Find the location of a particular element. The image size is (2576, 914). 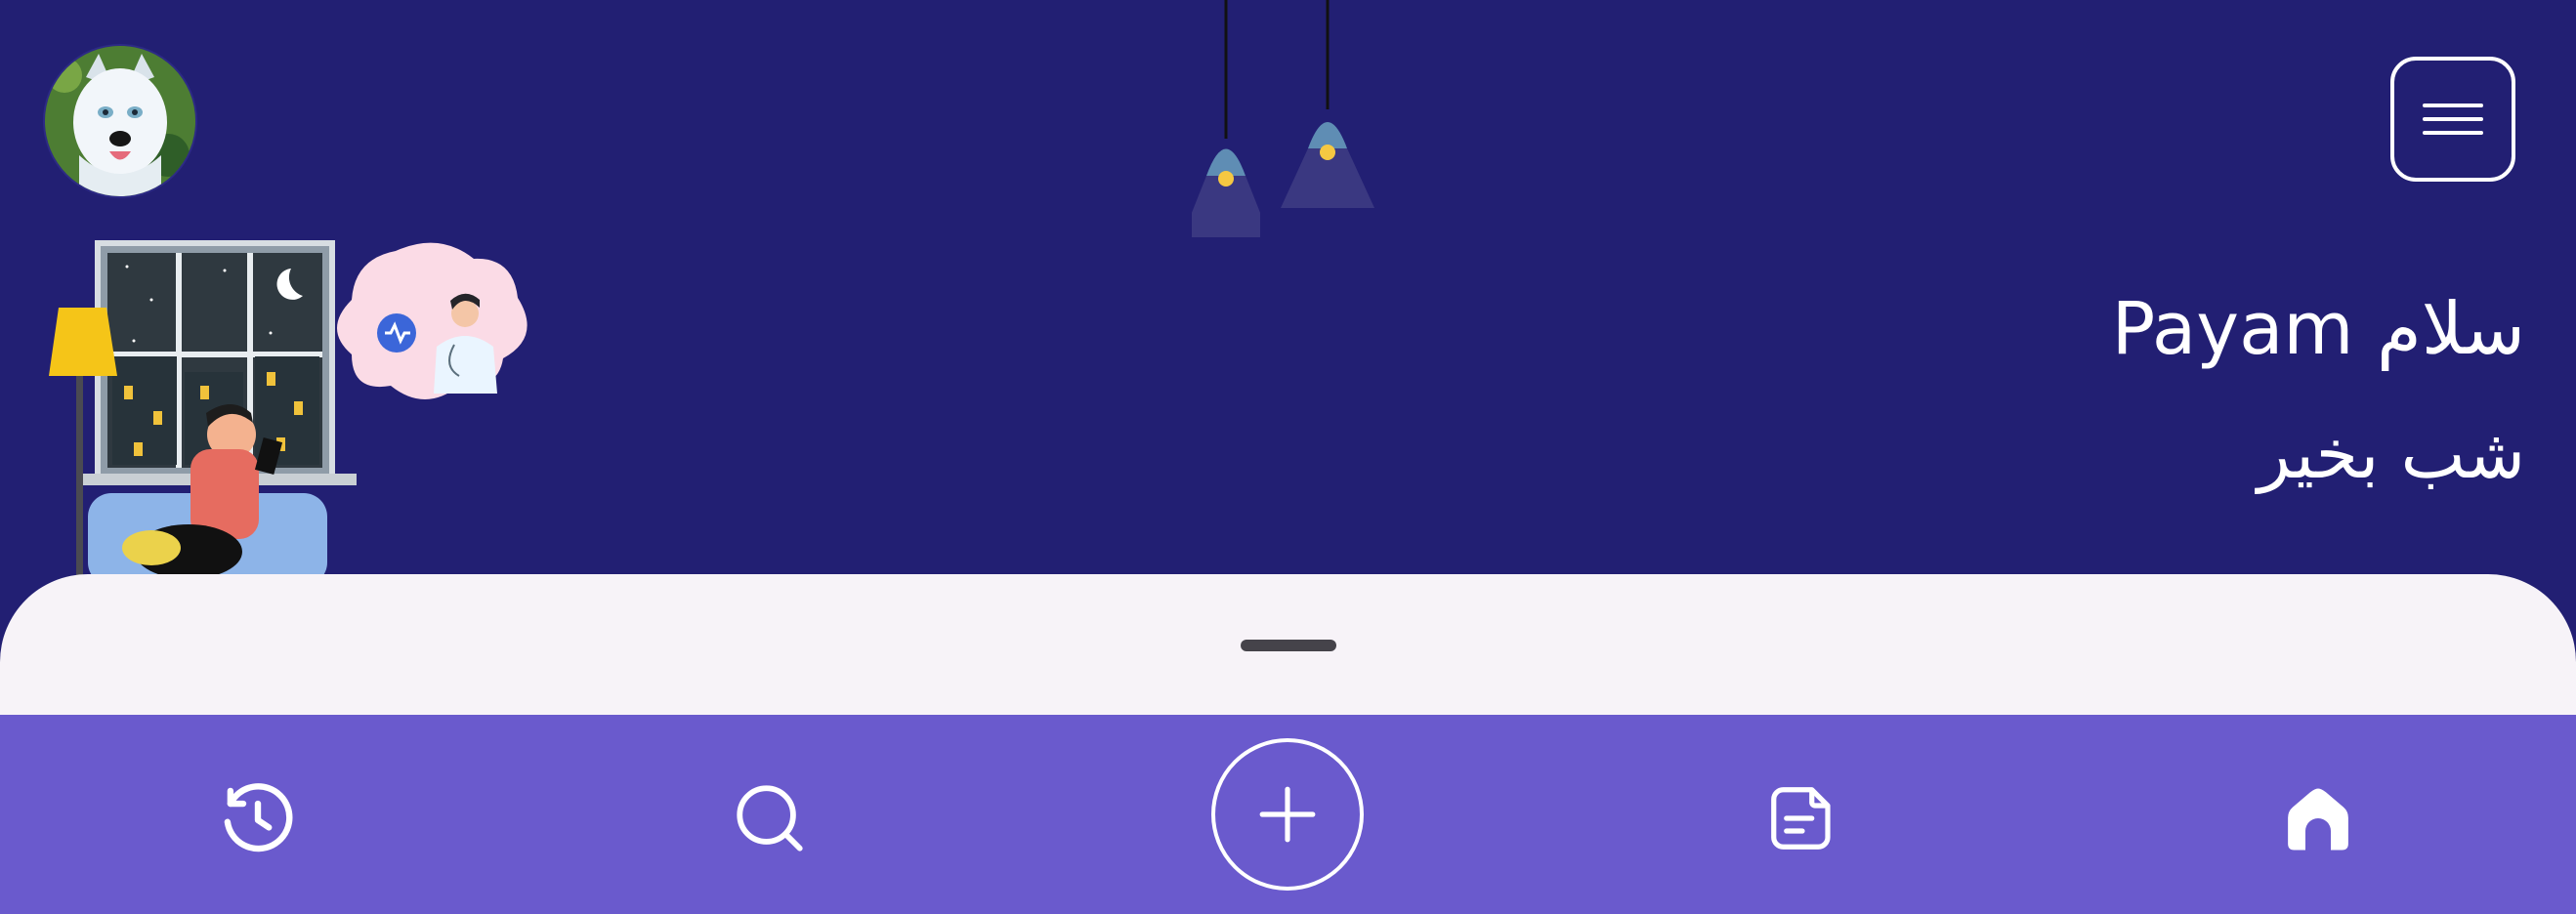

telehealth-illustration is located at coordinates (288, 408).